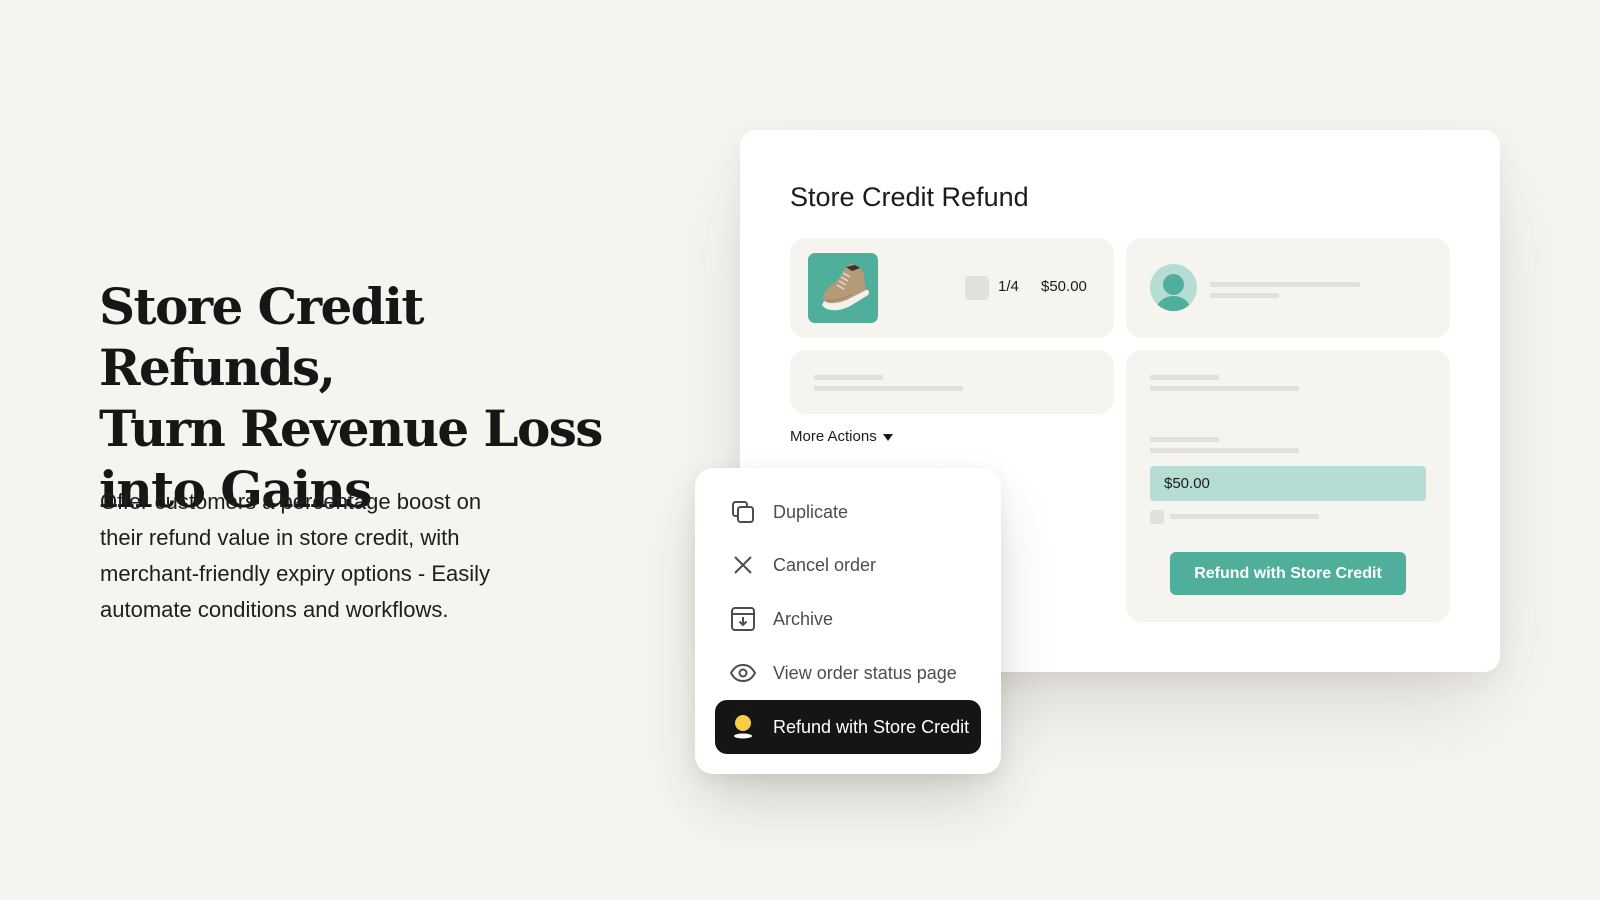 This screenshot has width=1600, height=900. What do you see at coordinates (1173, 287) in the screenshot?
I see `user-avatar-icon` at bounding box center [1173, 287].